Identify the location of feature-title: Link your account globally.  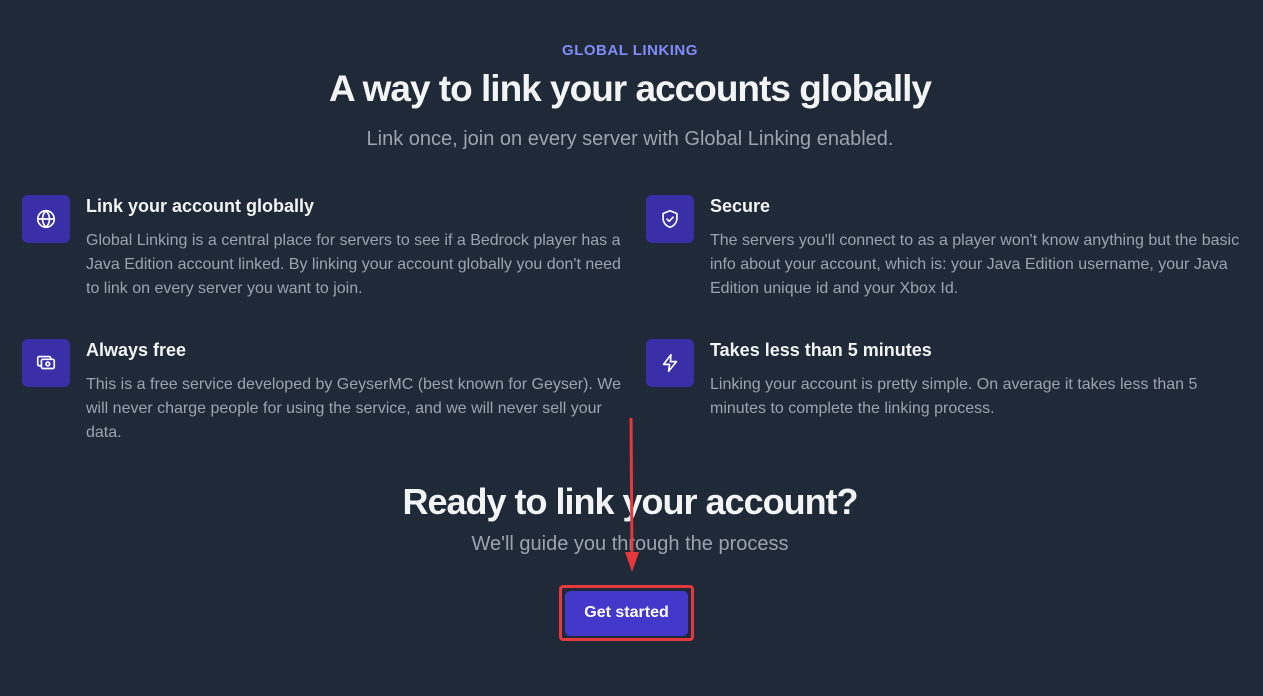
(200, 206).